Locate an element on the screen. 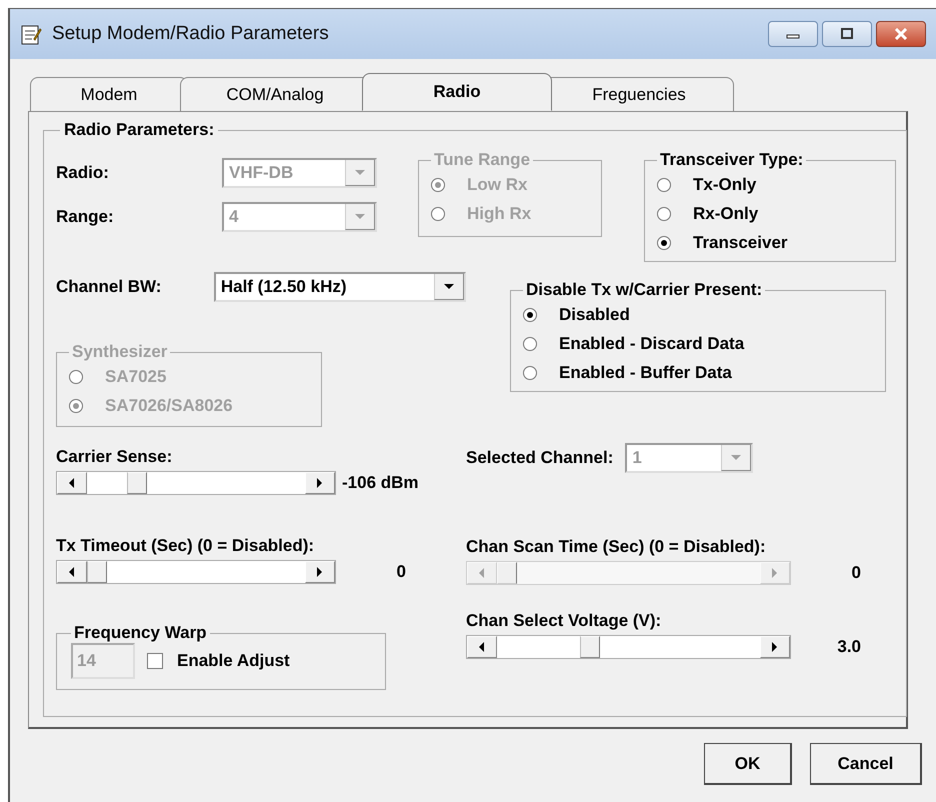 Image resolution: width=936 pixels, height=802 pixels. group-title: Frequency Warp is located at coordinates (140, 633).